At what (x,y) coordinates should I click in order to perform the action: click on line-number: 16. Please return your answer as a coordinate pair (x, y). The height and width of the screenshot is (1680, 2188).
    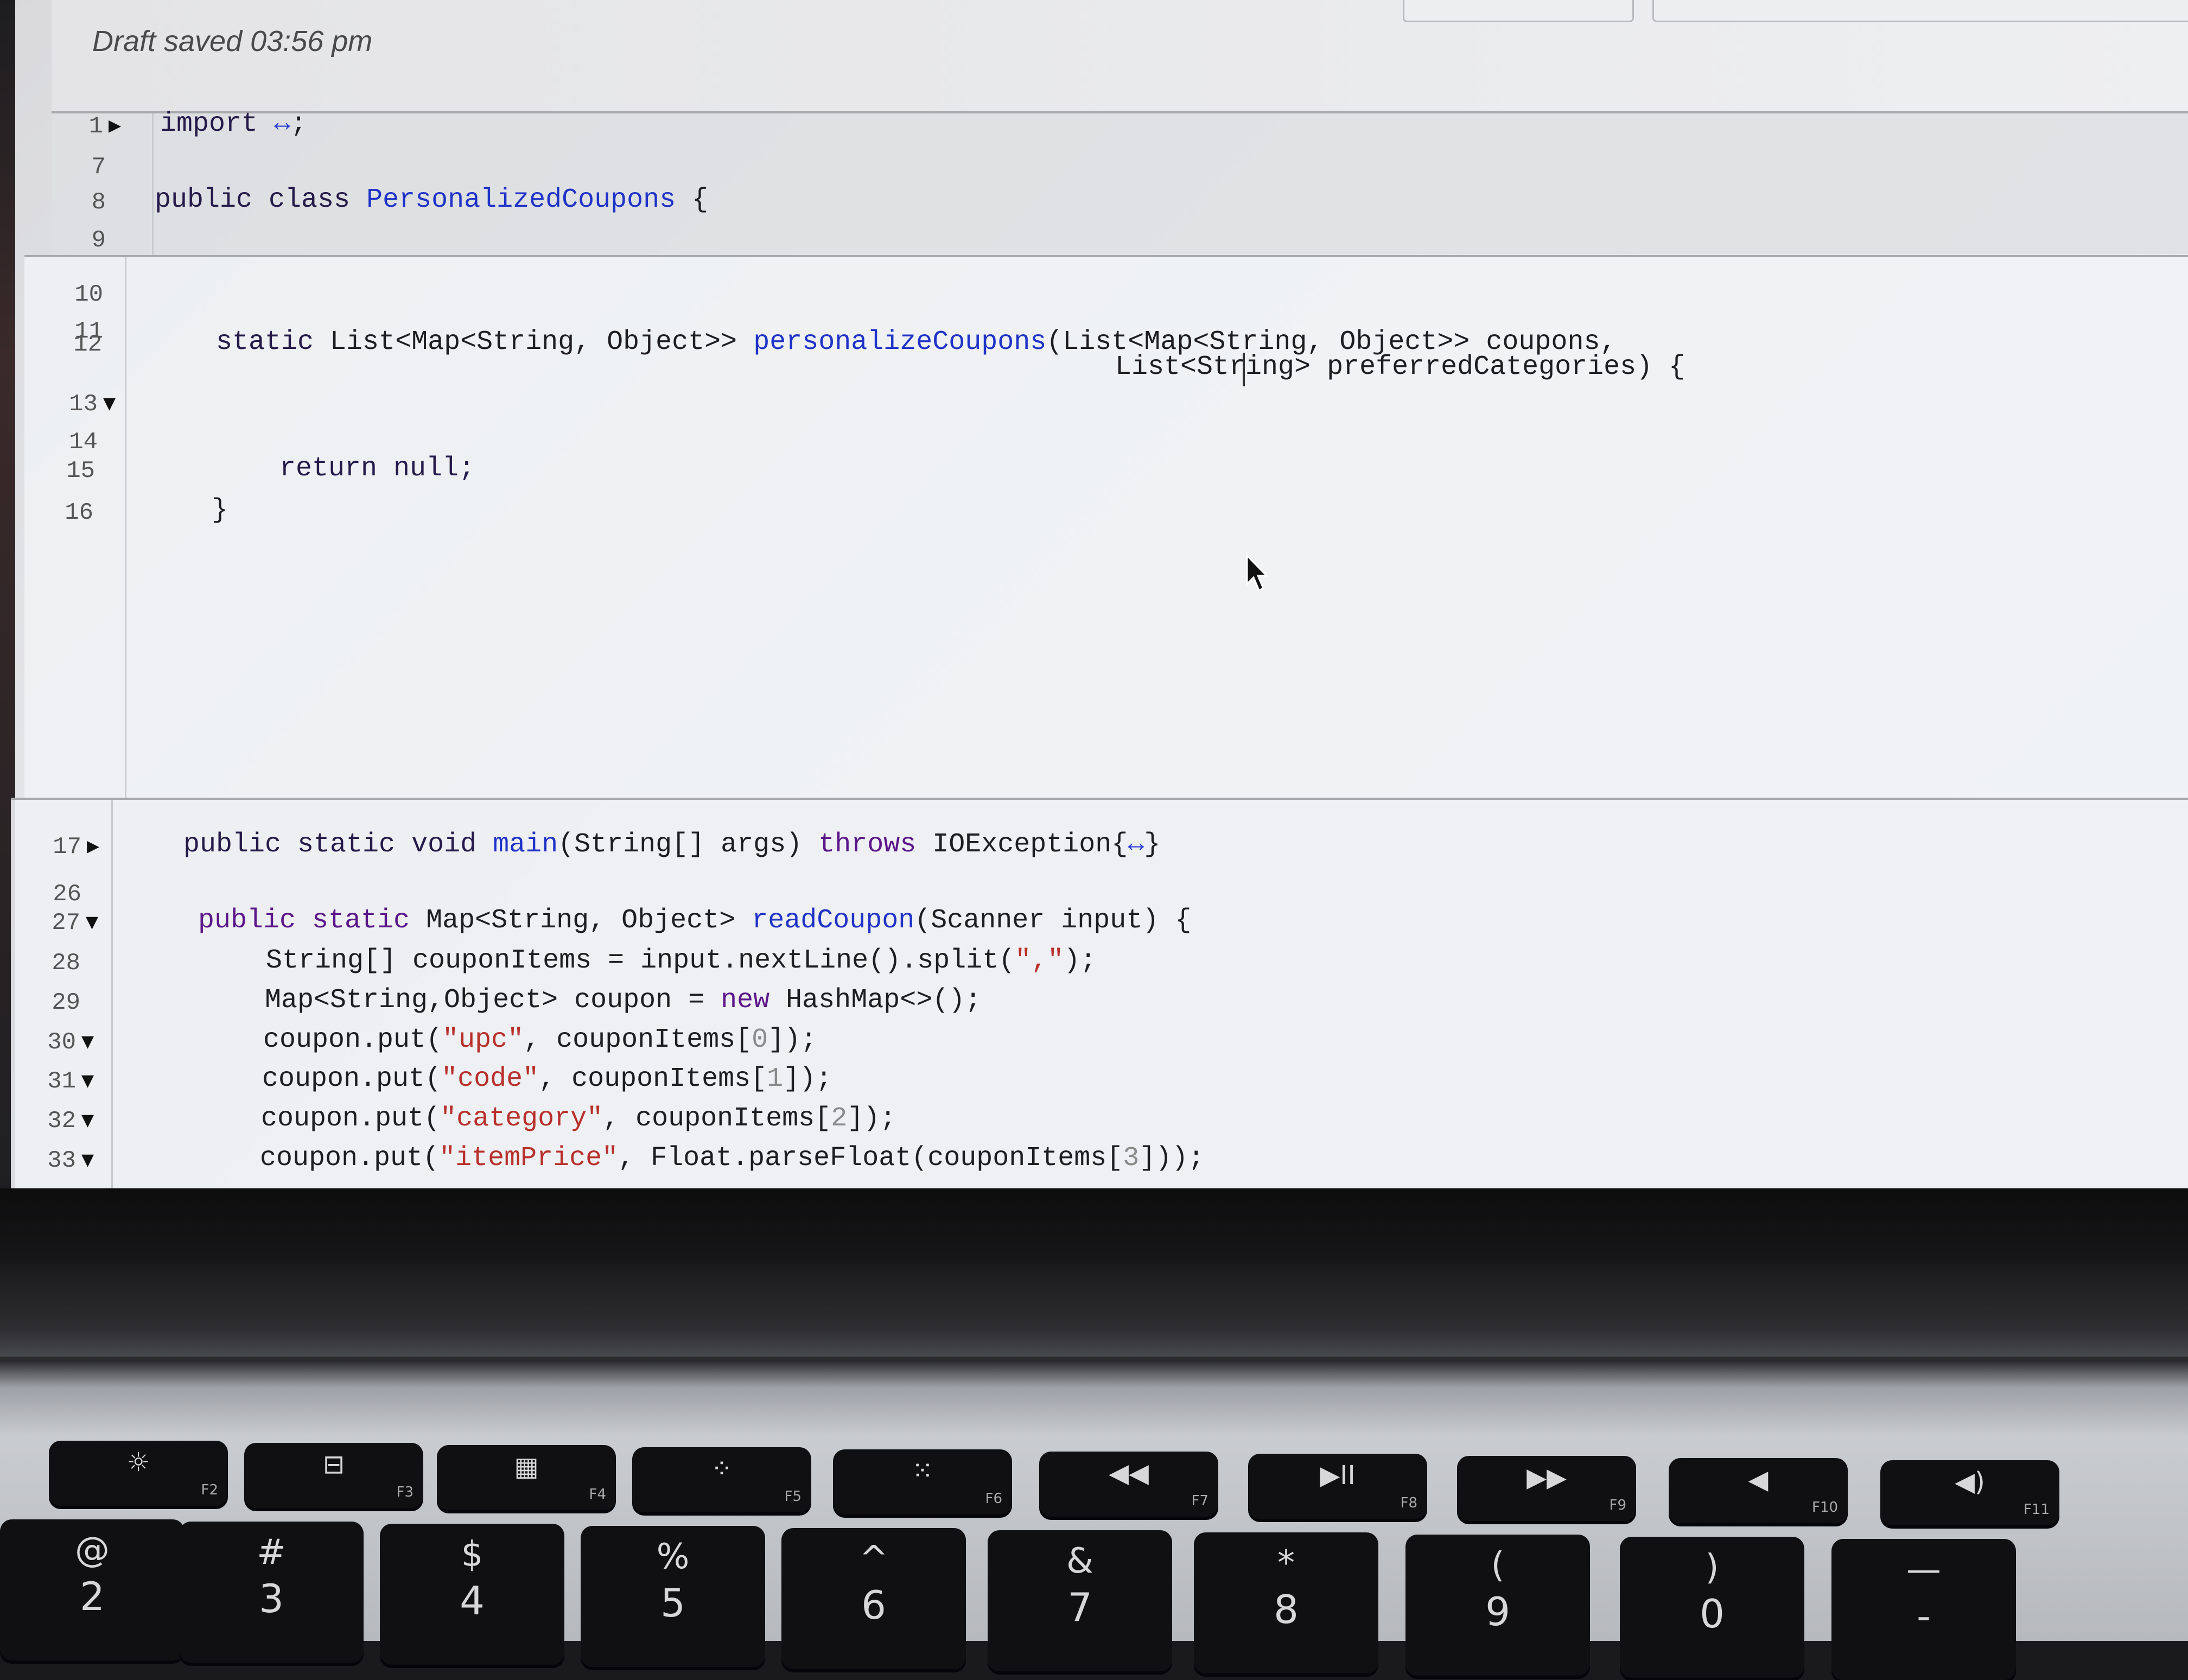
    Looking at the image, I should click on (79, 512).